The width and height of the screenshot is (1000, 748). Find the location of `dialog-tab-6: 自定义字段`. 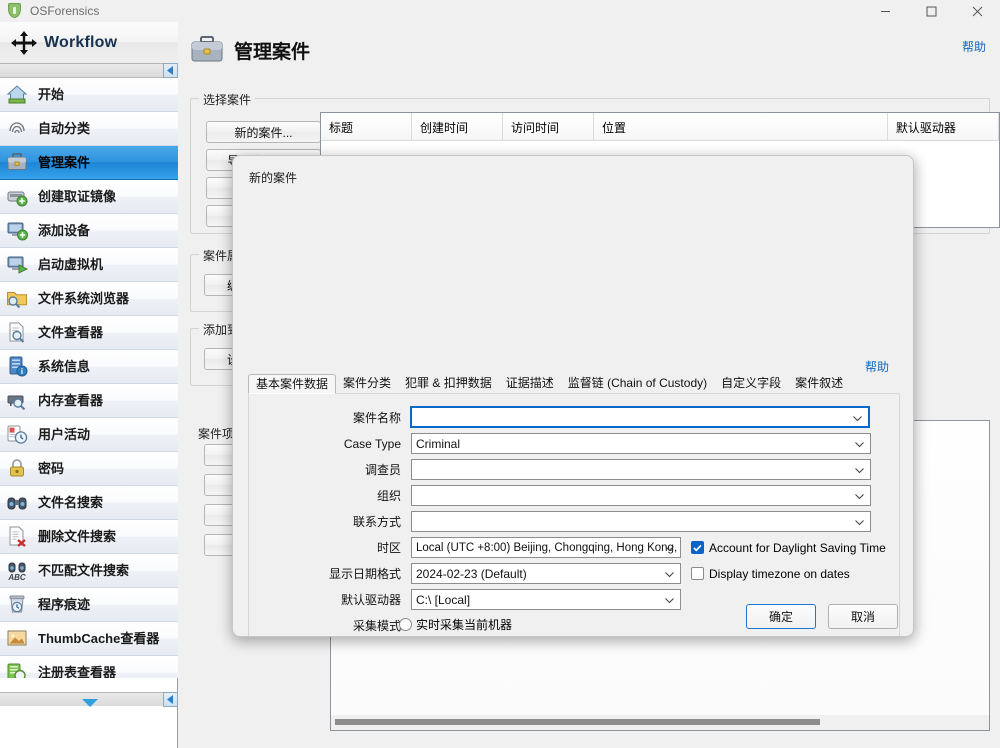

dialog-tab-6: 自定义字段 is located at coordinates (751, 384).